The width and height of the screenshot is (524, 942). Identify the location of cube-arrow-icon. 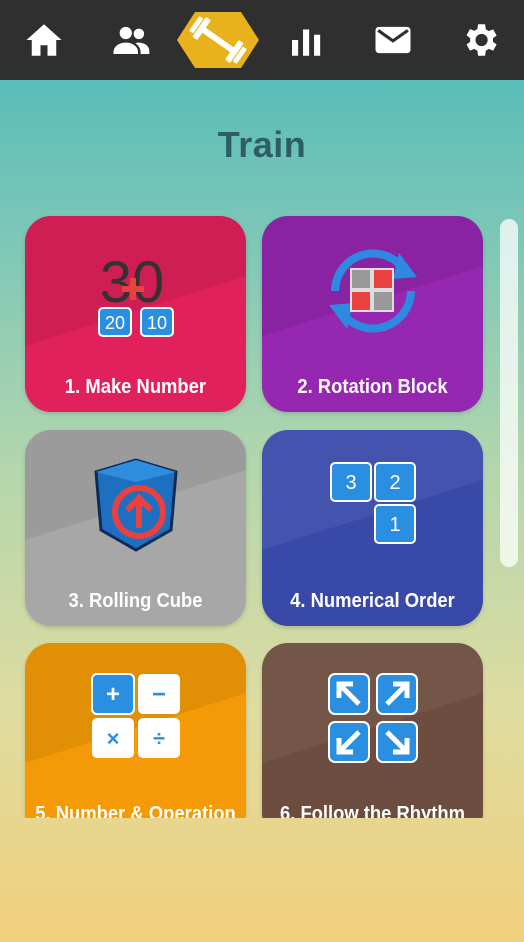
(135, 505).